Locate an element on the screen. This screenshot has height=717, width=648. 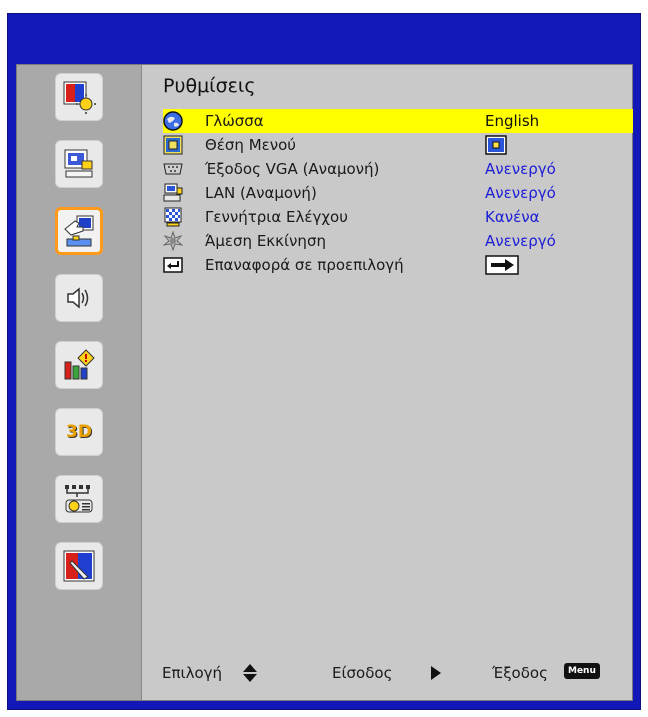
menu-row-label: Επαναφορά σε προεπιλογή is located at coordinates (304, 265).